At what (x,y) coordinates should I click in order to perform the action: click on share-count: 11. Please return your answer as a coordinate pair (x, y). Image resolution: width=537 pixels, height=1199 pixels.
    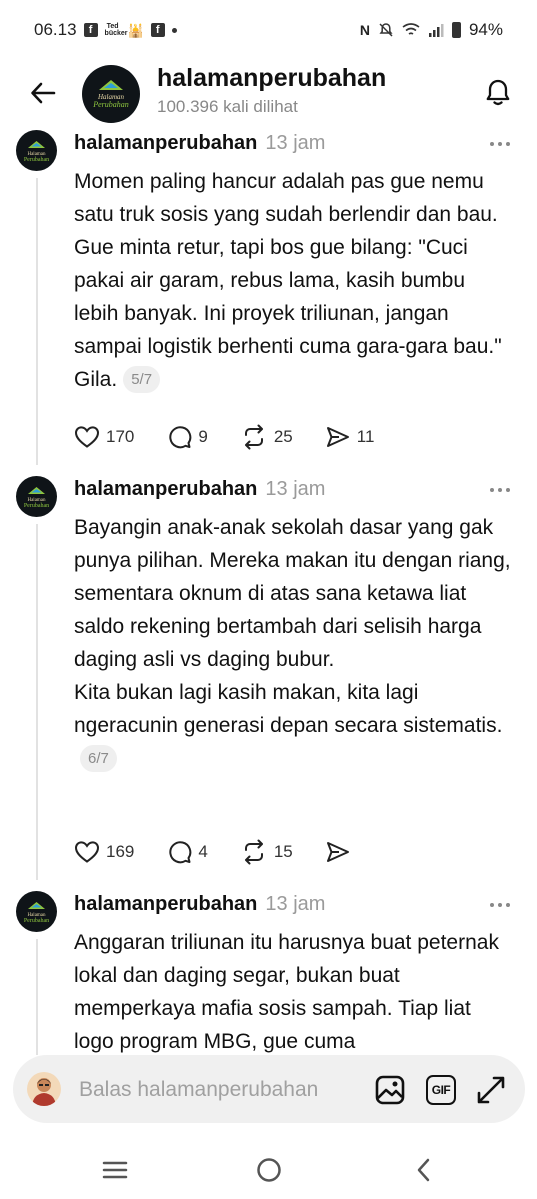
    Looking at the image, I should click on (365, 436).